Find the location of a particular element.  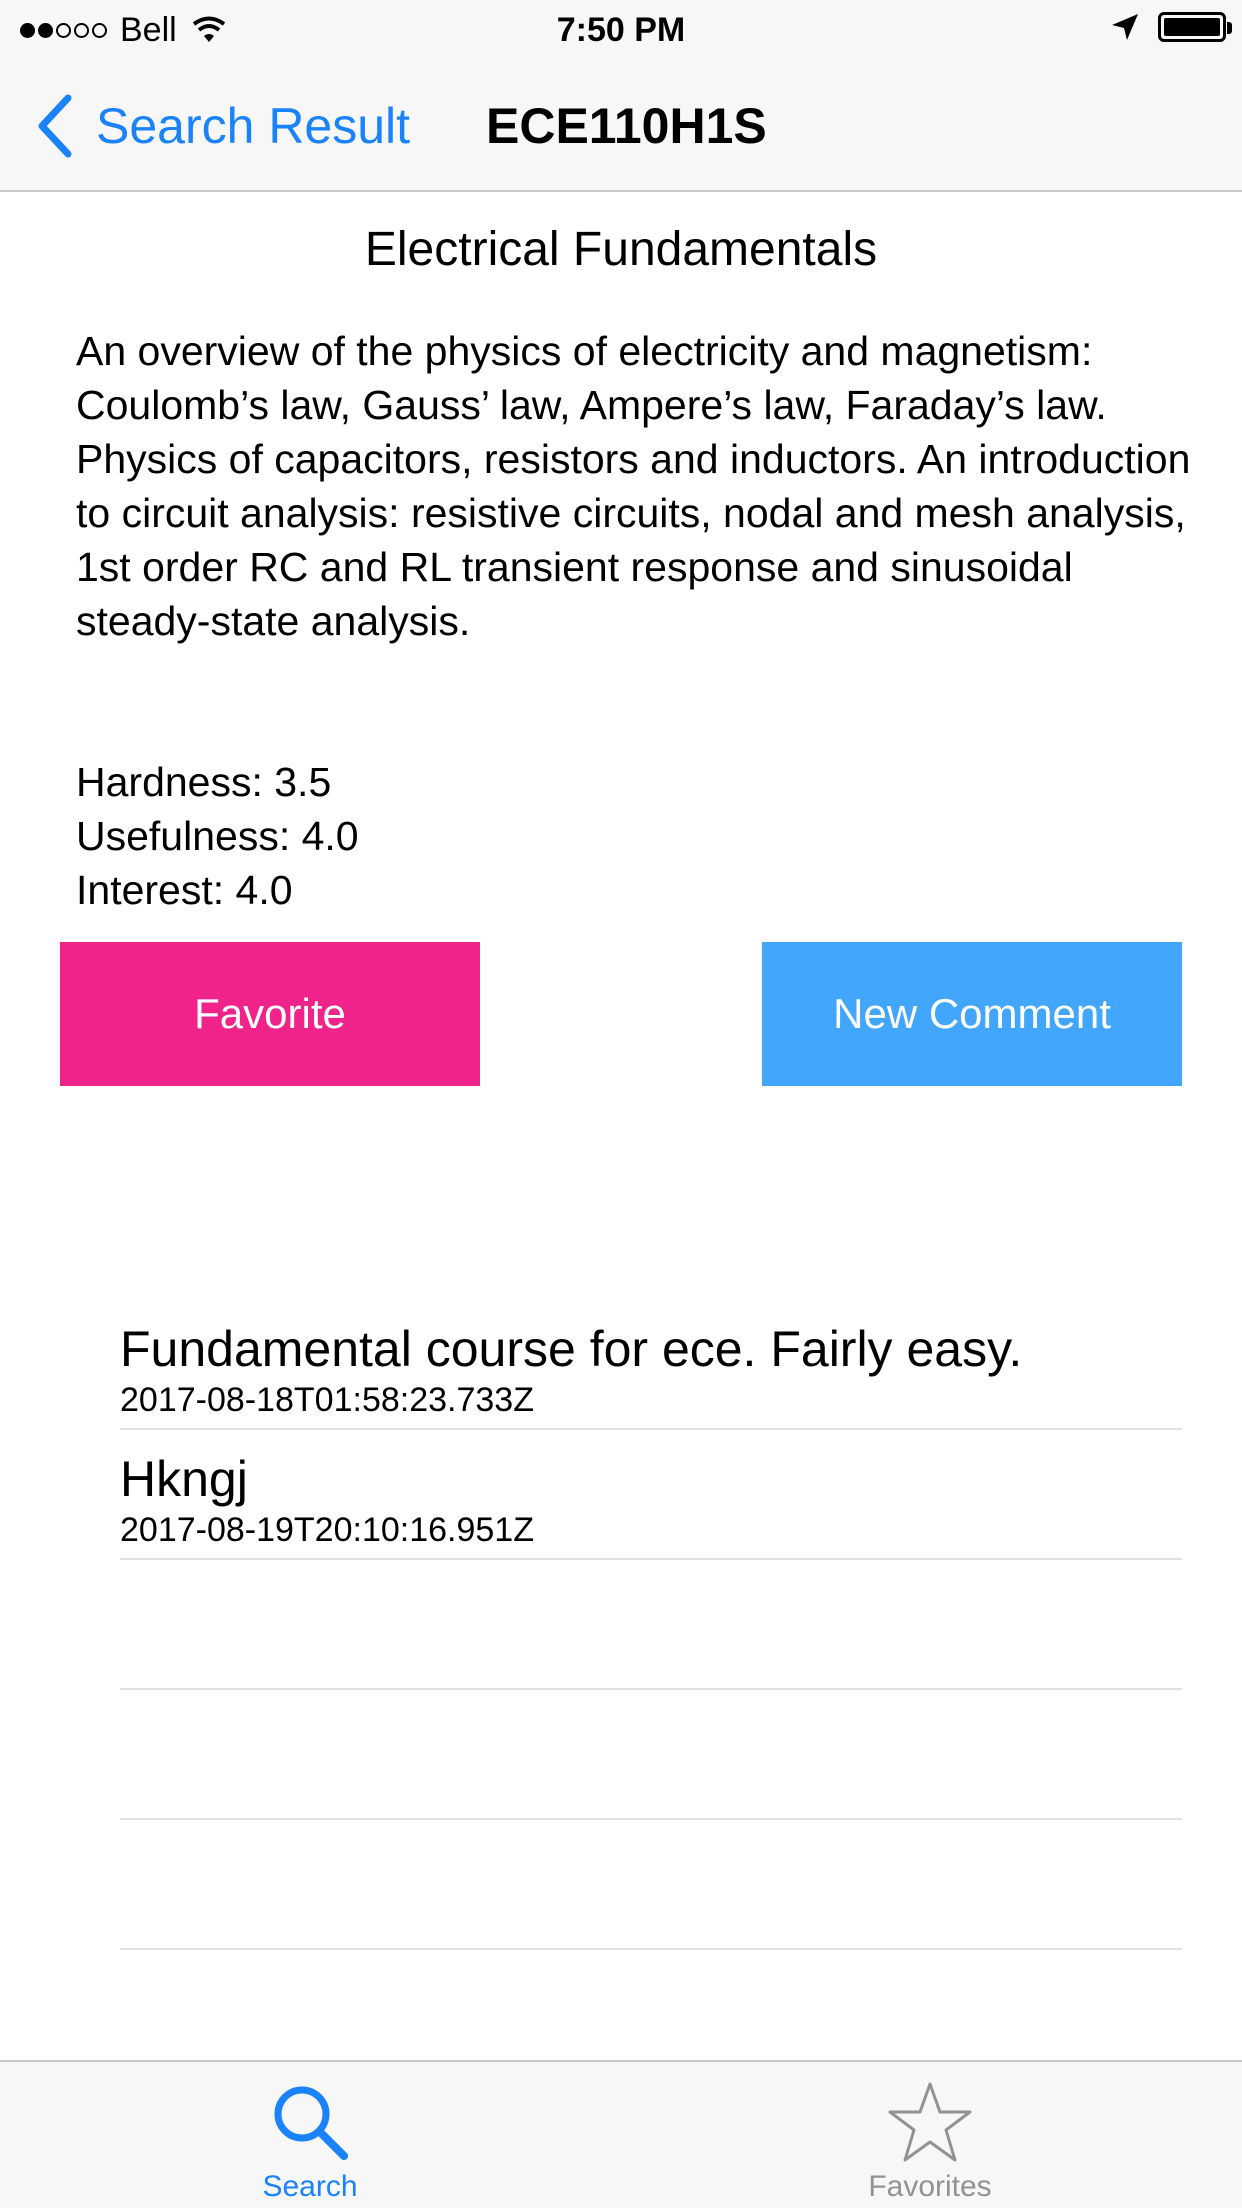

tab-search: Search is located at coordinates (310, 2135).